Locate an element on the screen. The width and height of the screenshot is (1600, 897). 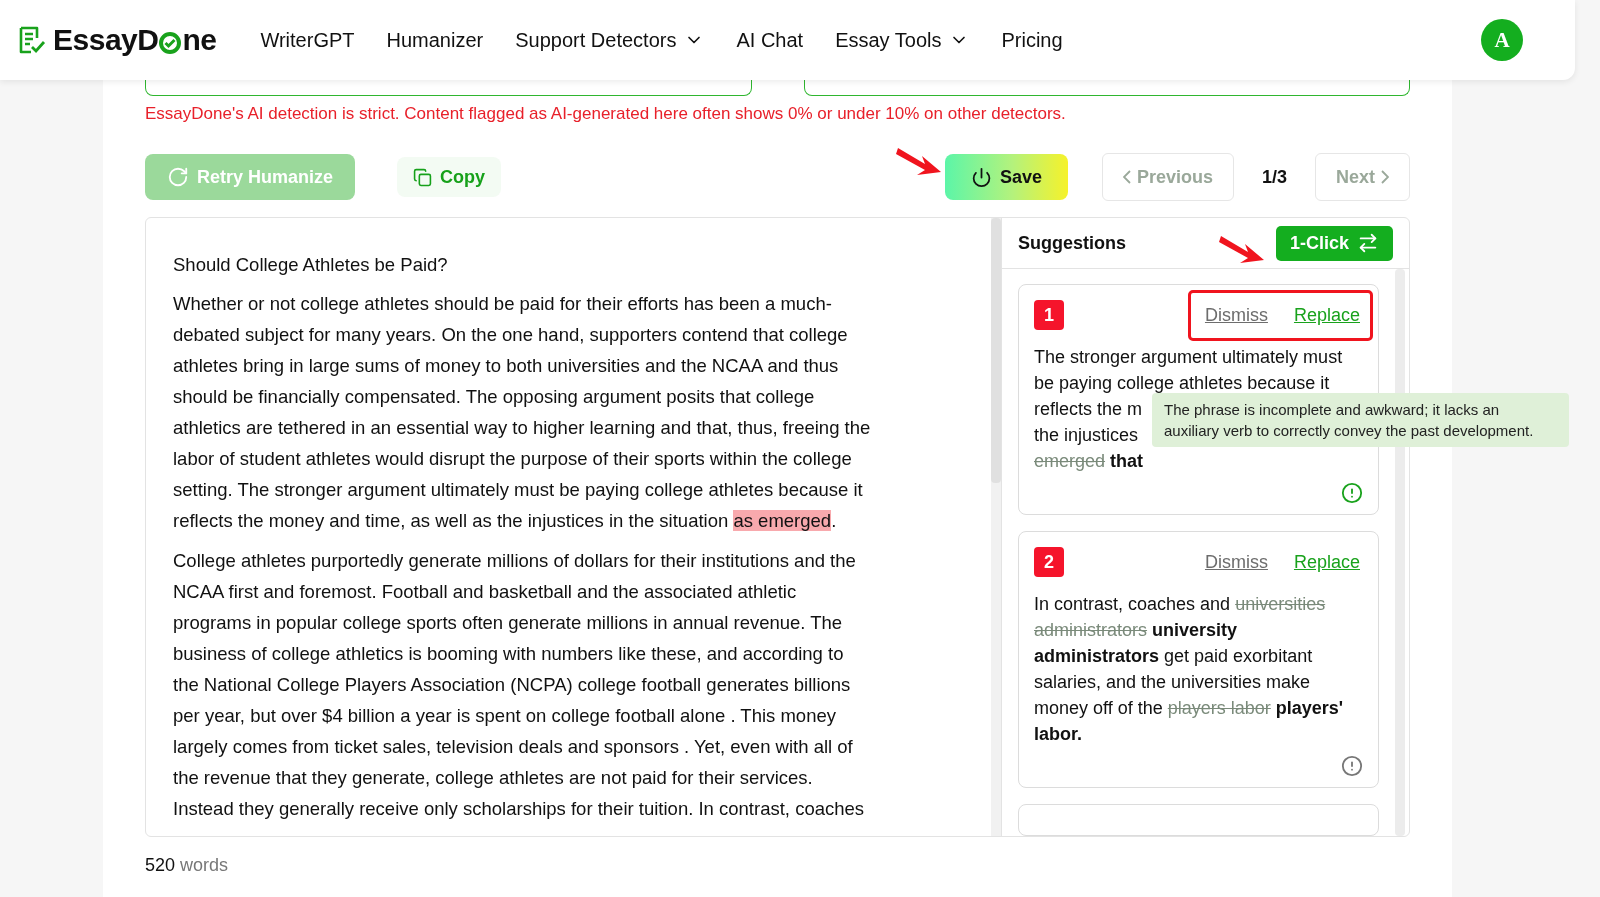
power-icon is located at coordinates (981, 177).